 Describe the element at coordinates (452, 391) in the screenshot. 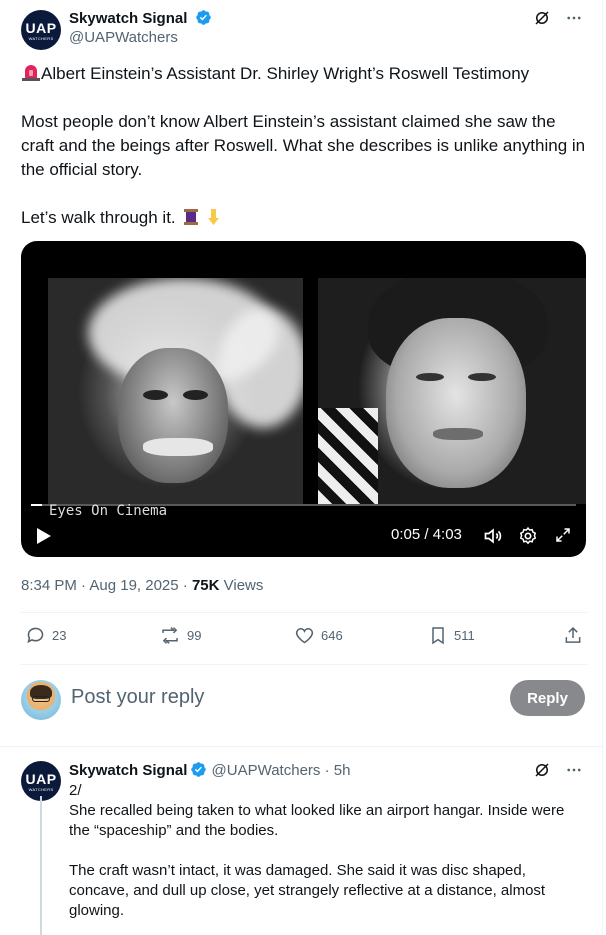

I see `shirley-wright-photo` at that location.